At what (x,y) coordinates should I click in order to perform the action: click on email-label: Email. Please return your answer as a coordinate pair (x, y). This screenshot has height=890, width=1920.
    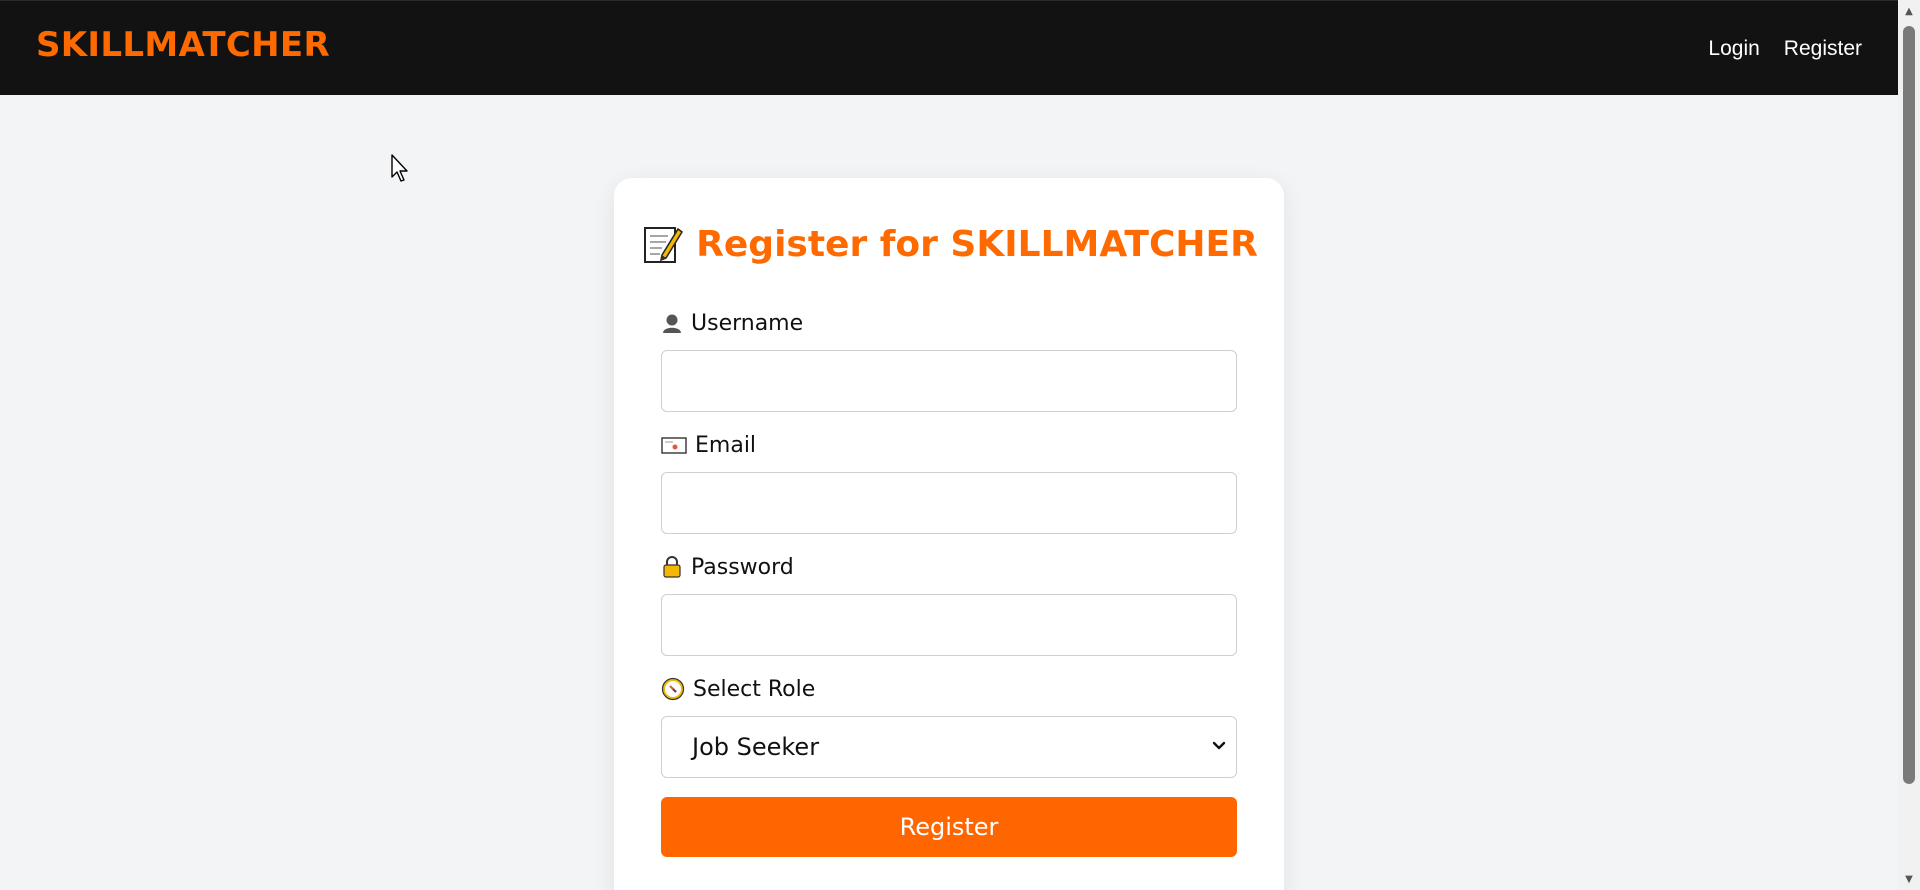
    Looking at the image, I should click on (949, 445).